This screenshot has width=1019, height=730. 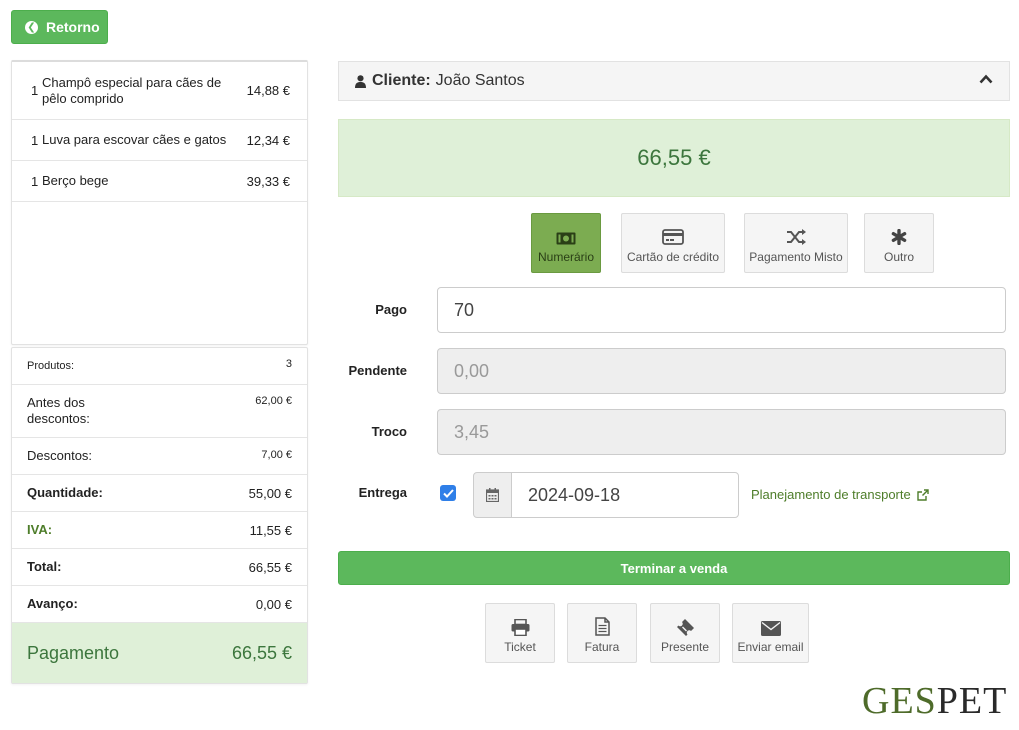 What do you see at coordinates (73, 652) in the screenshot?
I see `payment-label: Pagamento` at bounding box center [73, 652].